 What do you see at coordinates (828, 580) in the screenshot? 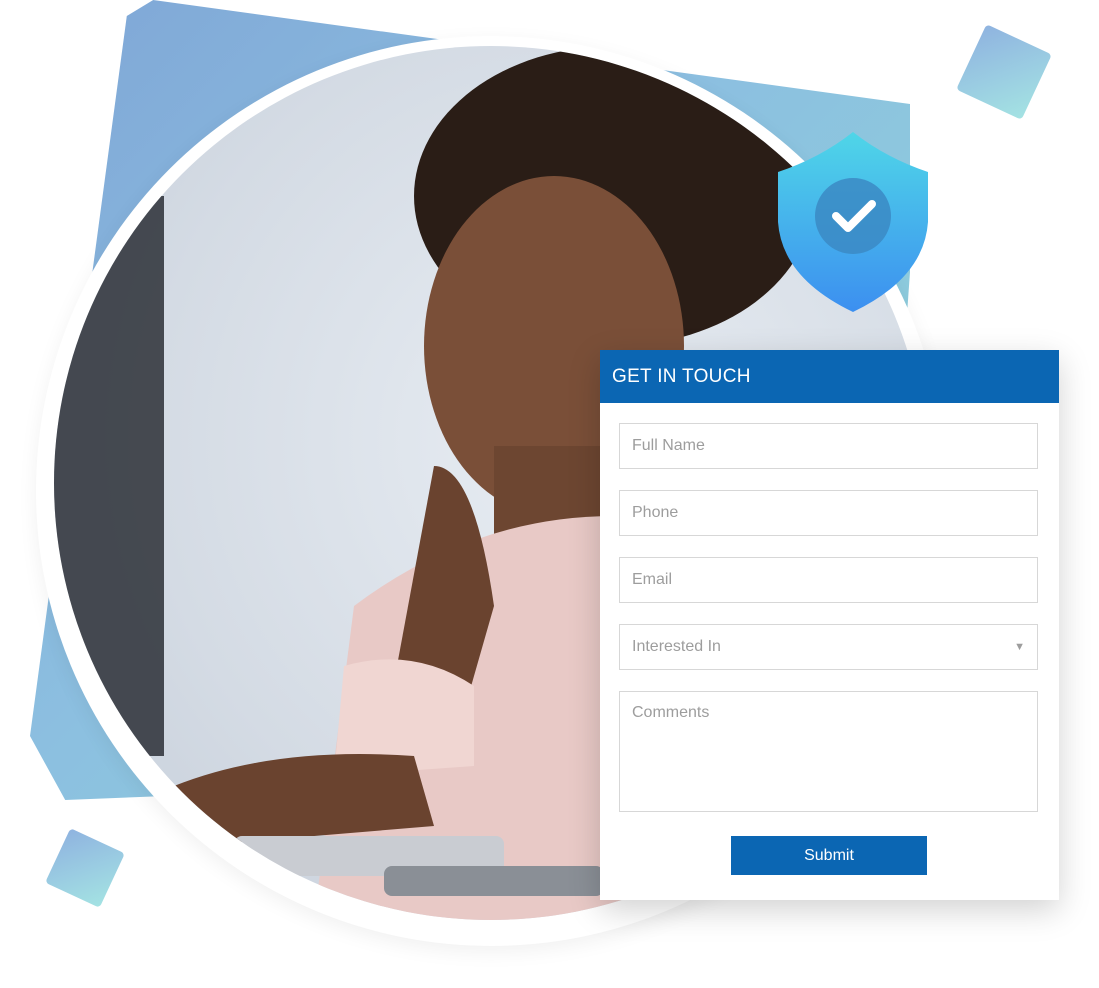
I see `email-input` at bounding box center [828, 580].